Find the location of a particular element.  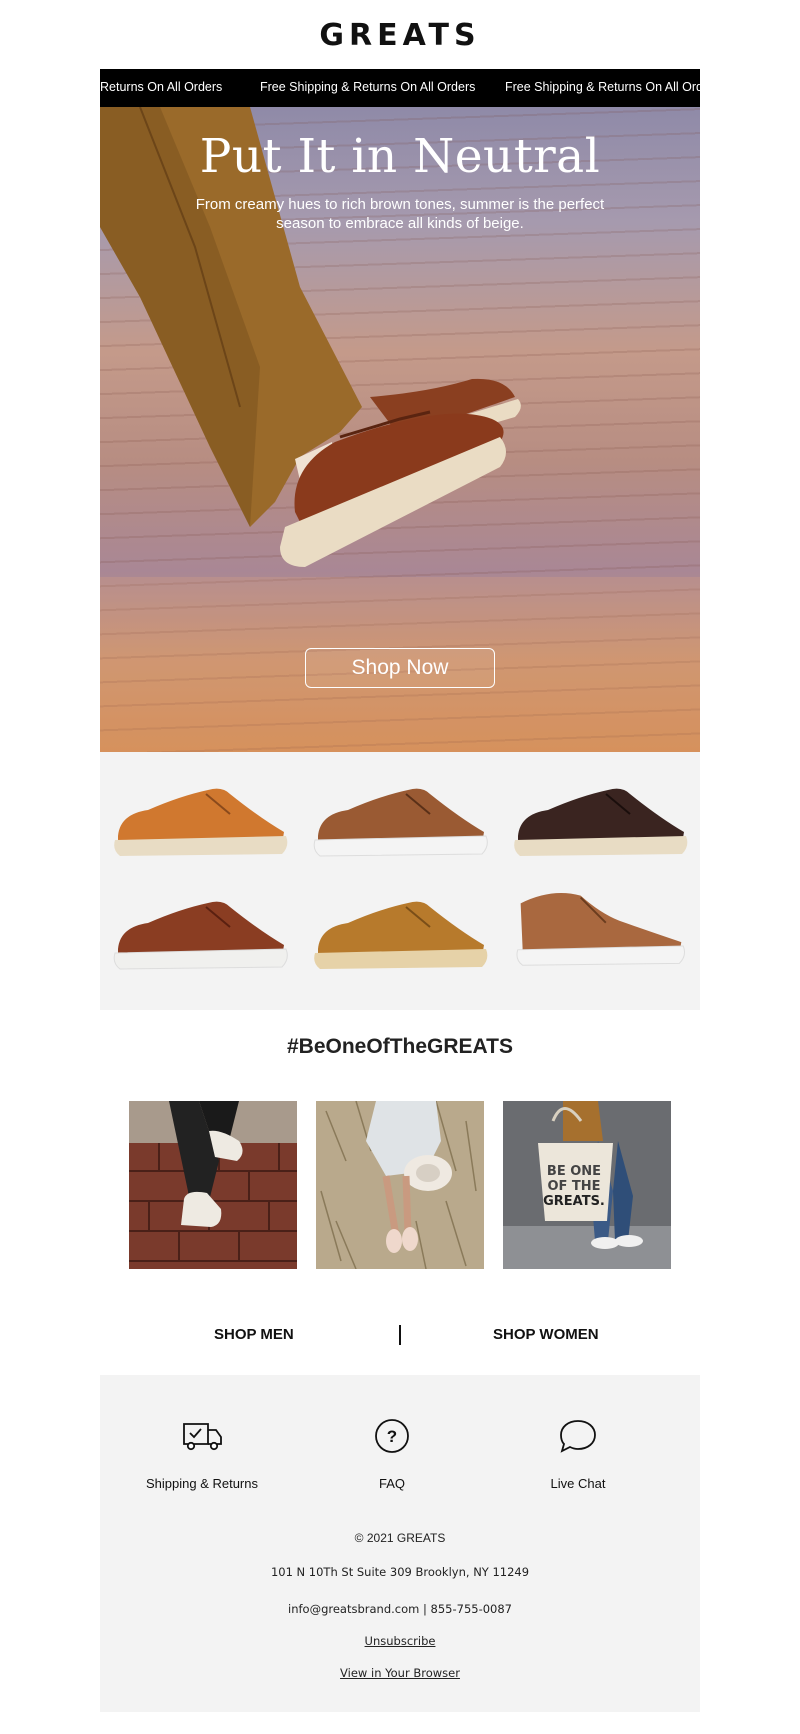

shipping-returns-link: Shipping & Returns is located at coordinates (202, 1483).